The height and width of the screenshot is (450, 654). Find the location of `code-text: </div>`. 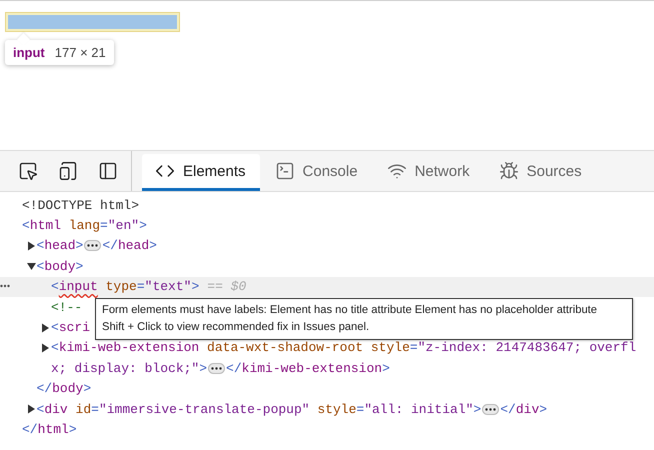

code-text: </div> is located at coordinates (524, 409).